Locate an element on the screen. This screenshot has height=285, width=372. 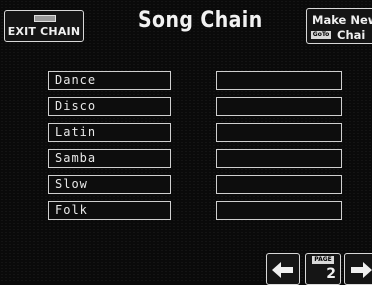
slot-label: Slow is located at coordinates (71, 184).